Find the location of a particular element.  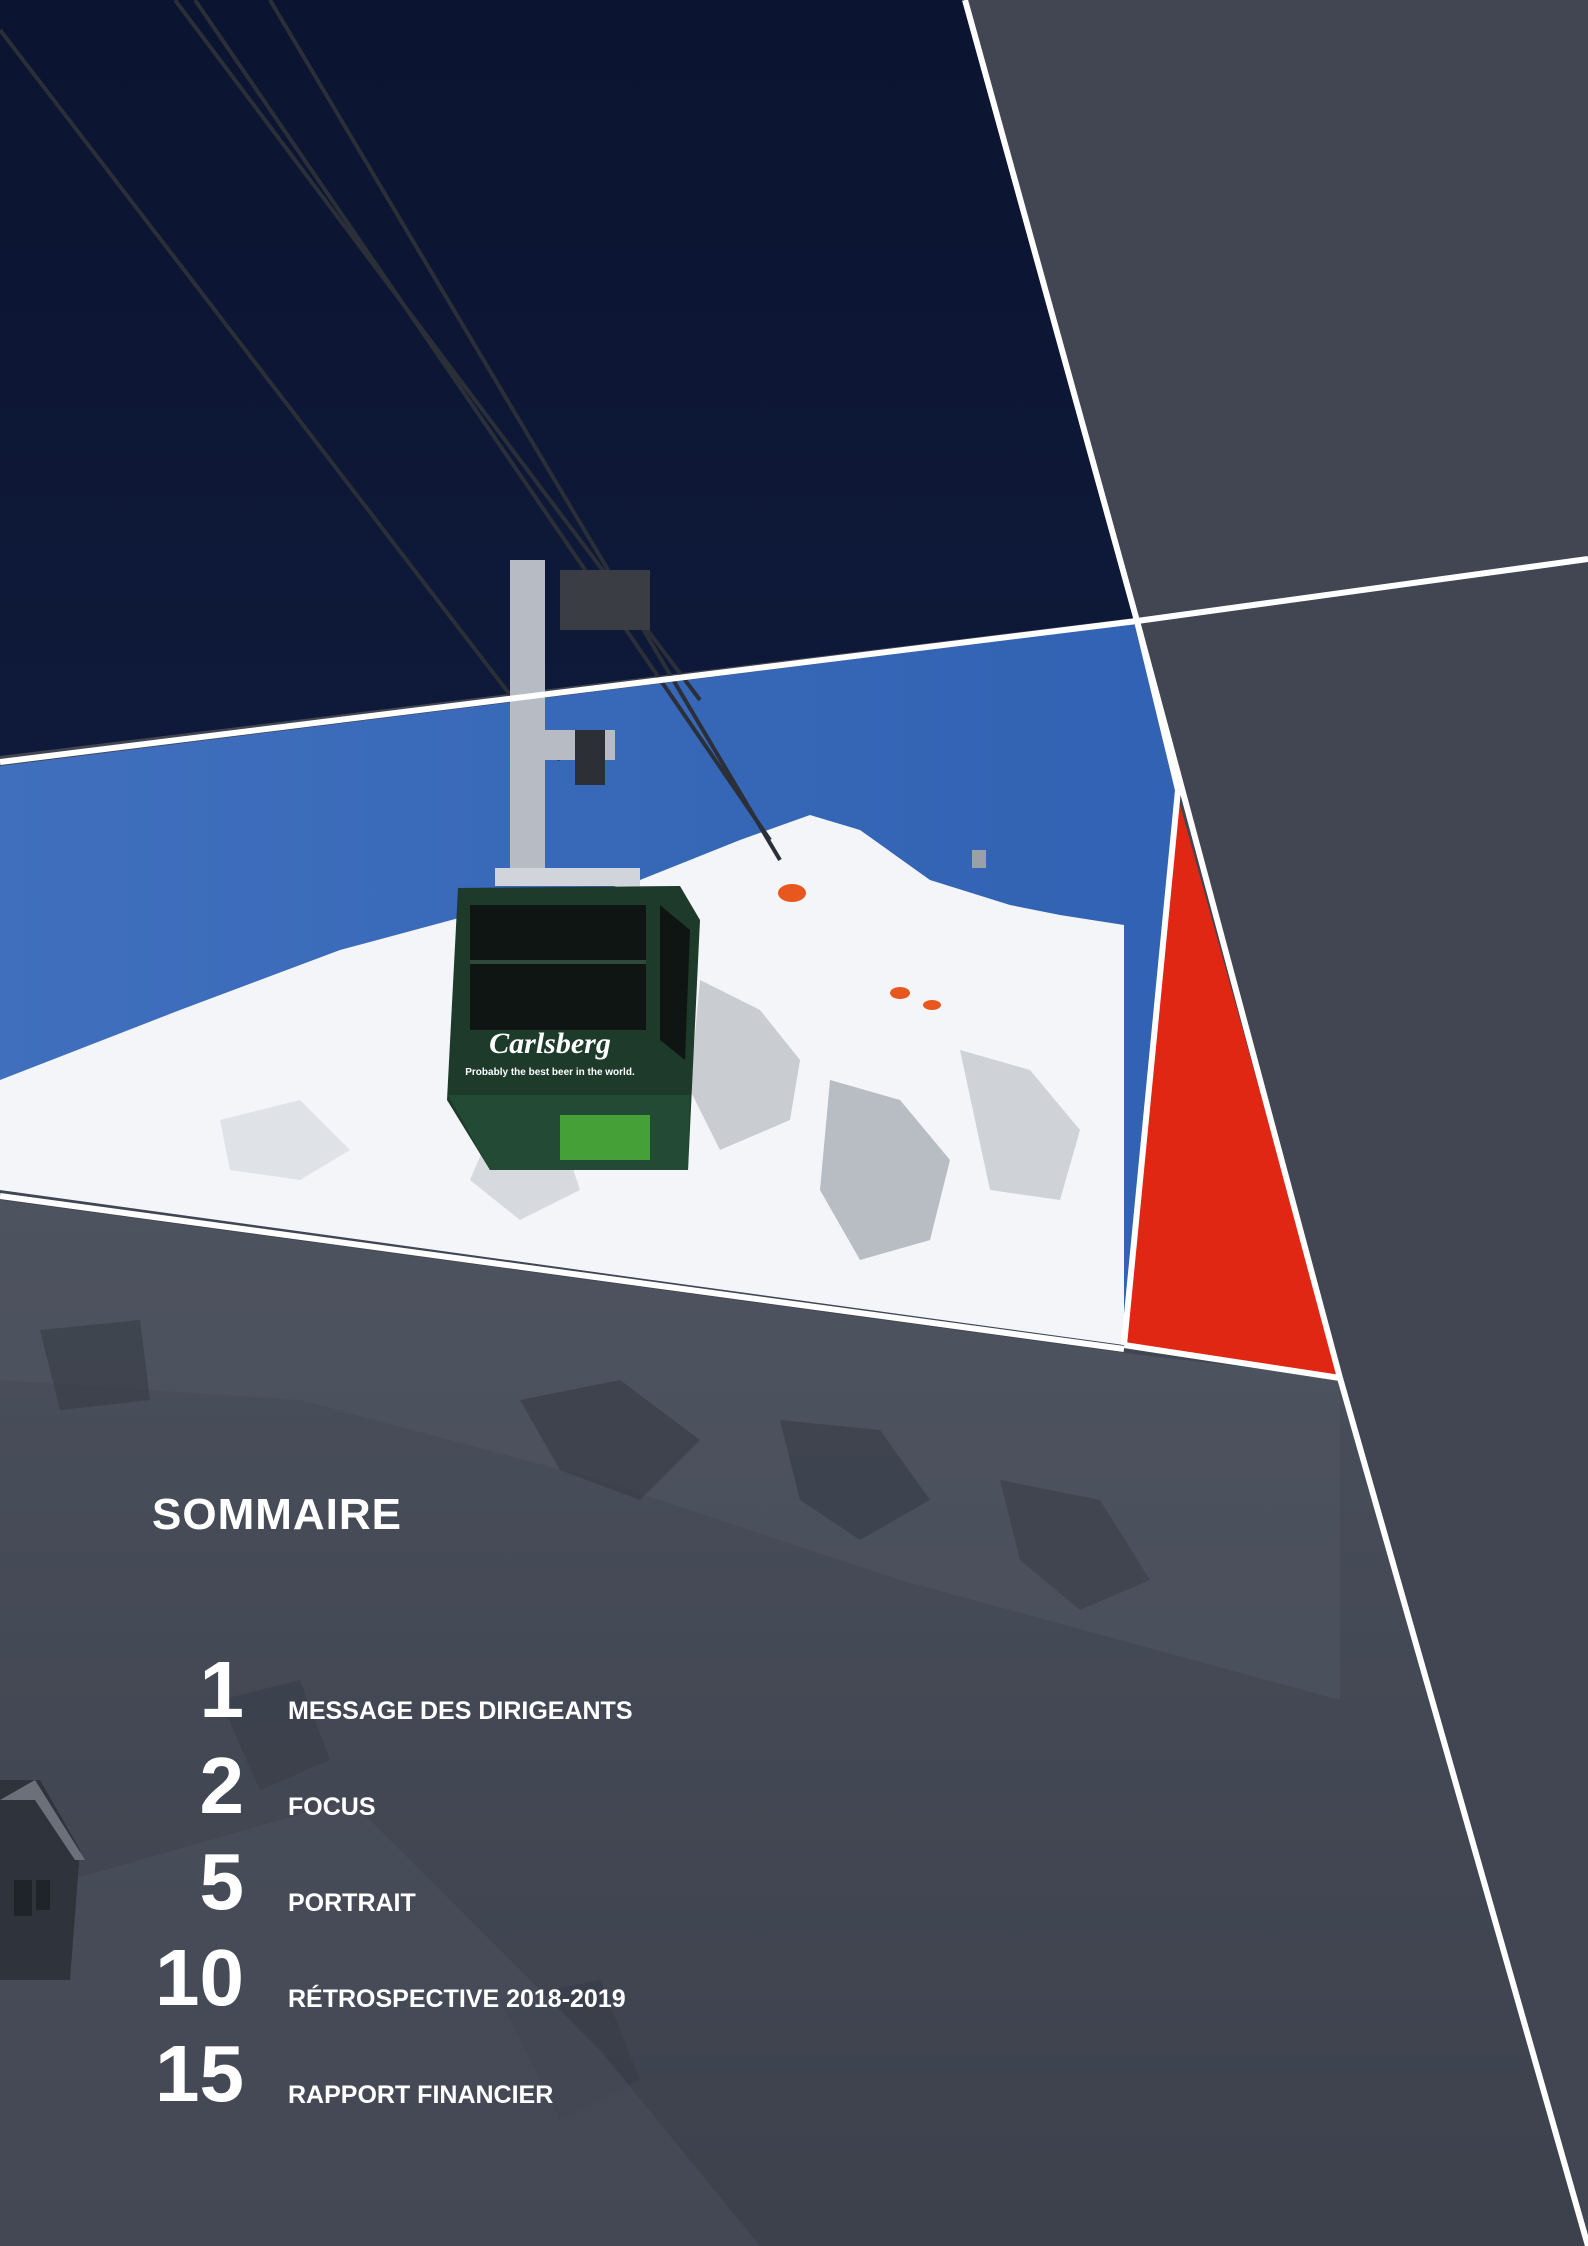

toc-entry: 15 RAPPORT FINANCIER is located at coordinates (440, 2069).